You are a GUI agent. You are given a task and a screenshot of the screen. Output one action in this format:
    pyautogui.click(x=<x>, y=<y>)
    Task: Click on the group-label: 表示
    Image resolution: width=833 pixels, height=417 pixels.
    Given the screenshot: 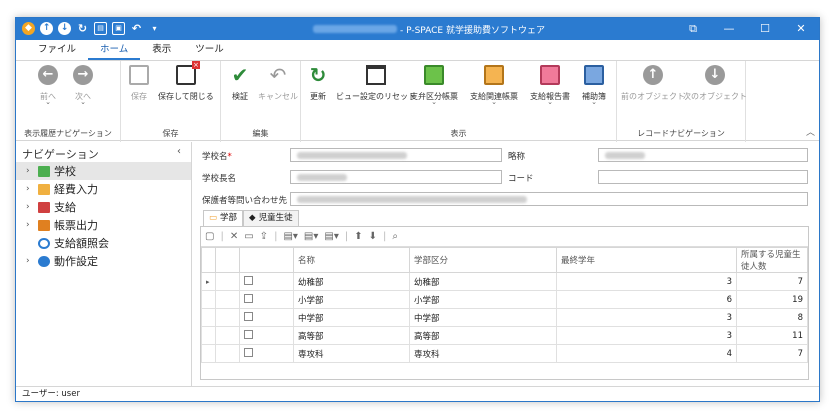 What is the action you would take?
    pyautogui.click(x=458, y=133)
    